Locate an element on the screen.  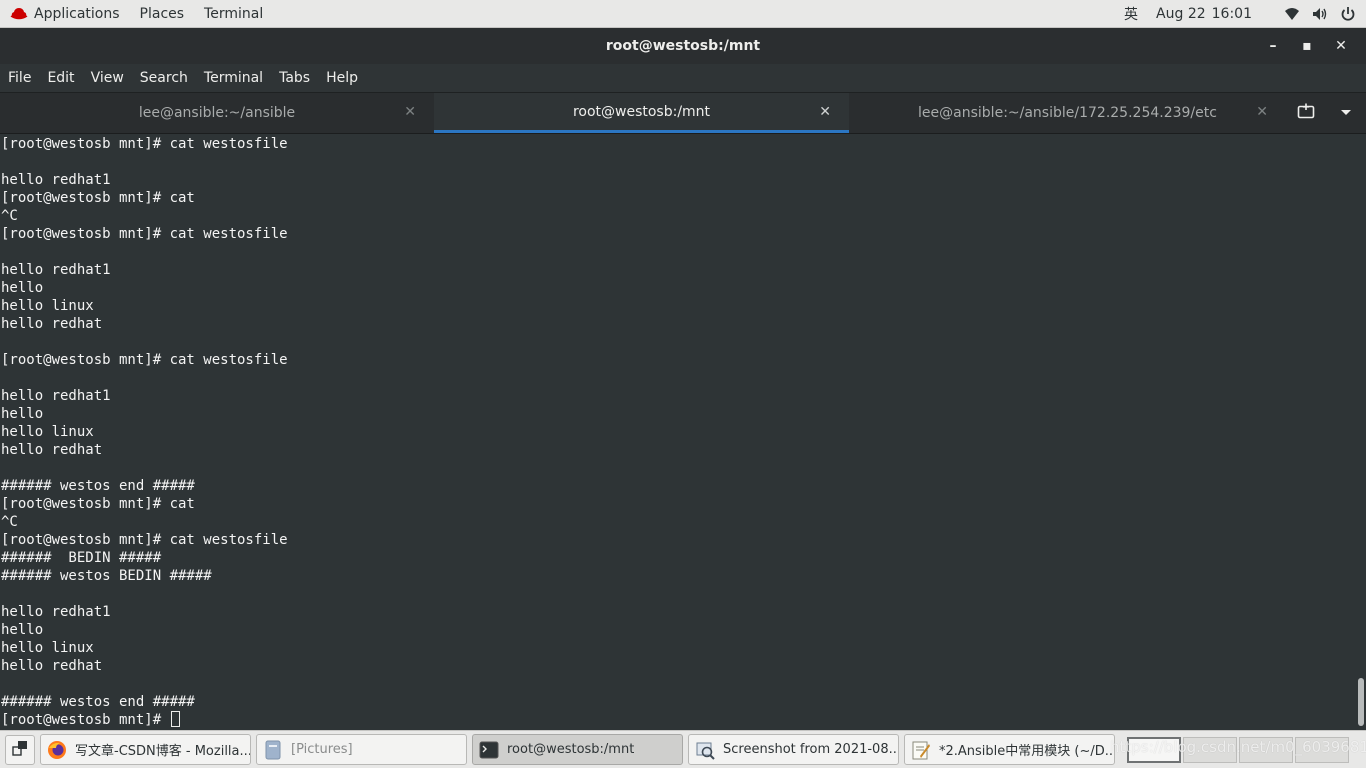
tab-label: root@westosb:/mnt is located at coordinates (641, 111).